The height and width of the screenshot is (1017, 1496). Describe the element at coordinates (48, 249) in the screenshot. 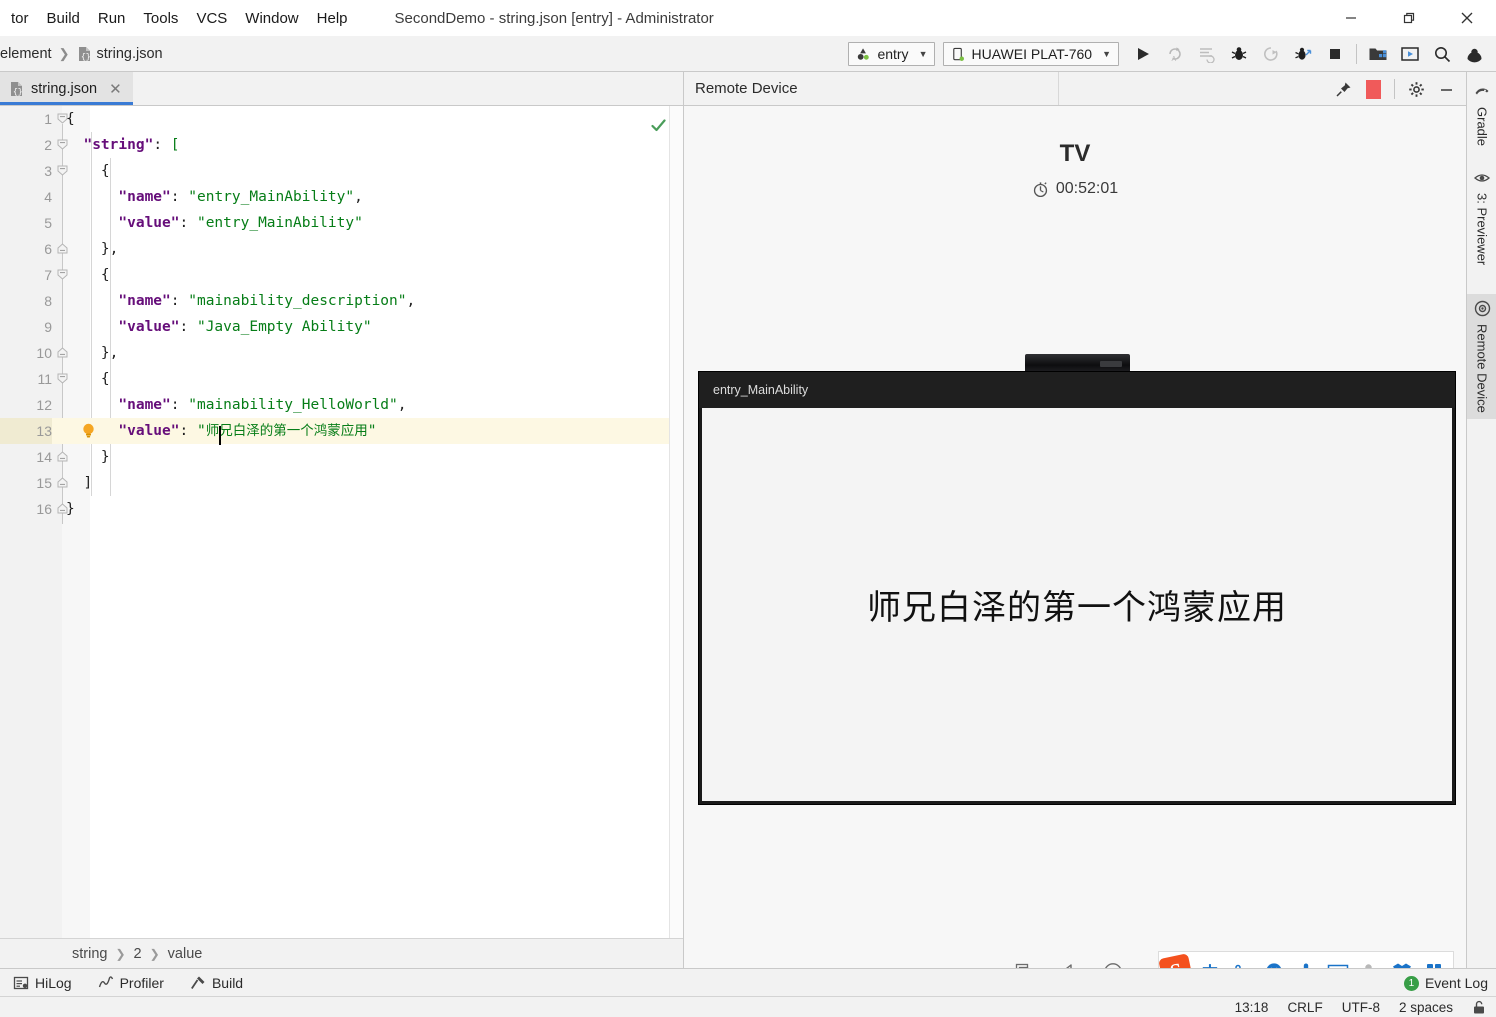

I see `line-number: 6` at that location.